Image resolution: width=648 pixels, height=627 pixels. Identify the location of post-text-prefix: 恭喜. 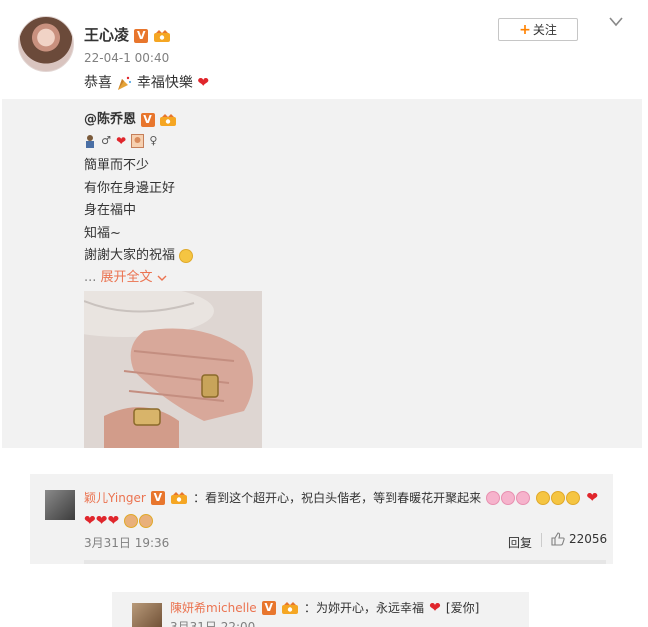
(98, 83).